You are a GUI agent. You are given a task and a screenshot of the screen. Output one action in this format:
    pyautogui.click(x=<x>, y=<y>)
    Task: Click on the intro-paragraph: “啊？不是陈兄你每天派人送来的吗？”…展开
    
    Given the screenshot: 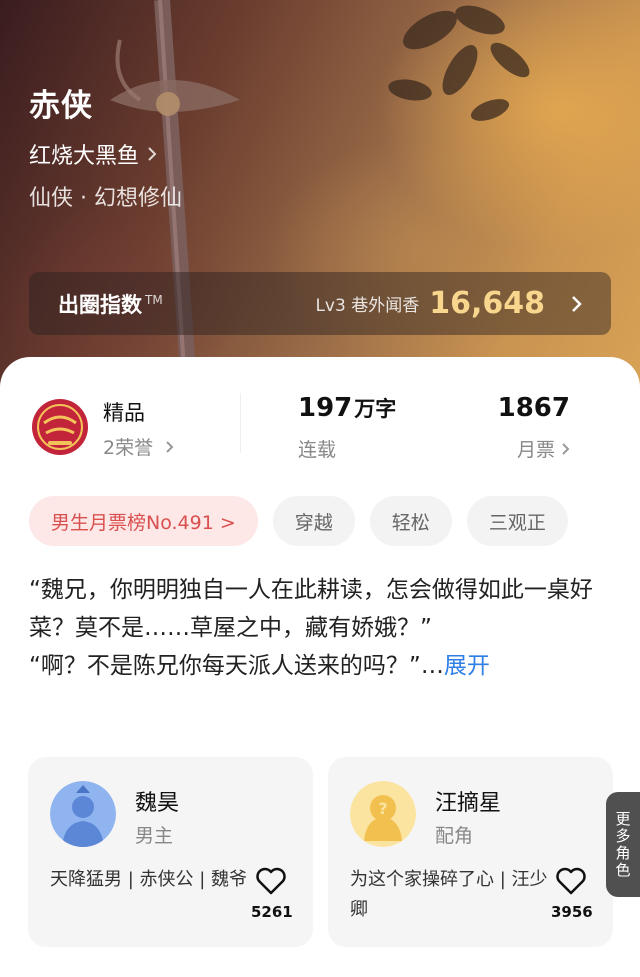 What is the action you would take?
    pyautogui.click(x=259, y=666)
    